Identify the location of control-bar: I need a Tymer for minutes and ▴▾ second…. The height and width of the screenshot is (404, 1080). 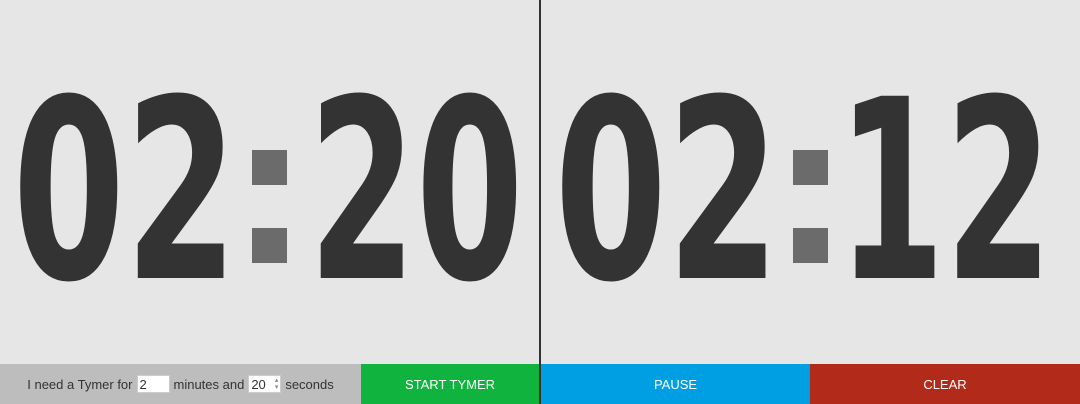
(540, 384).